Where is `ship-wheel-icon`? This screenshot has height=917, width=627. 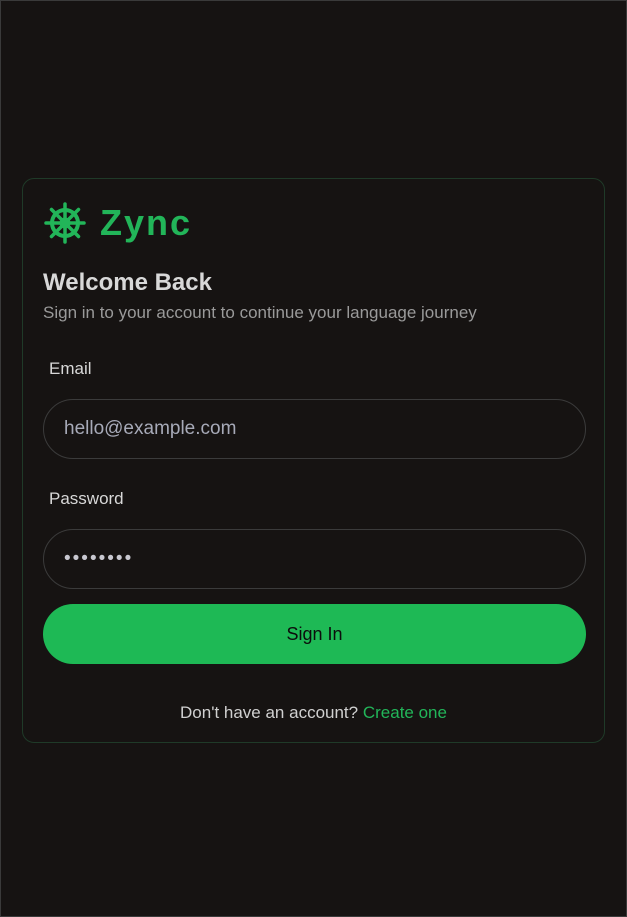
ship-wheel-icon is located at coordinates (65, 223).